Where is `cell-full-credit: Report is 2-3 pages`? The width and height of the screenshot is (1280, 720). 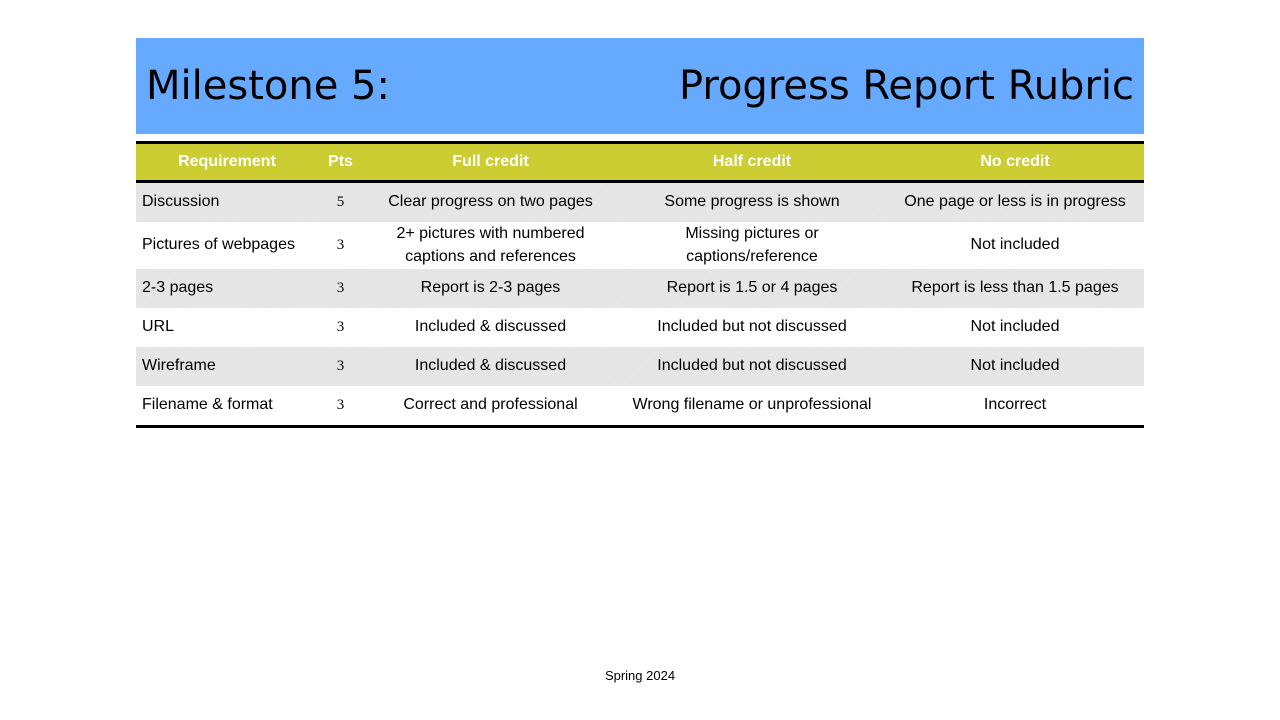 cell-full-credit: Report is 2-3 pages is located at coordinates (490, 288).